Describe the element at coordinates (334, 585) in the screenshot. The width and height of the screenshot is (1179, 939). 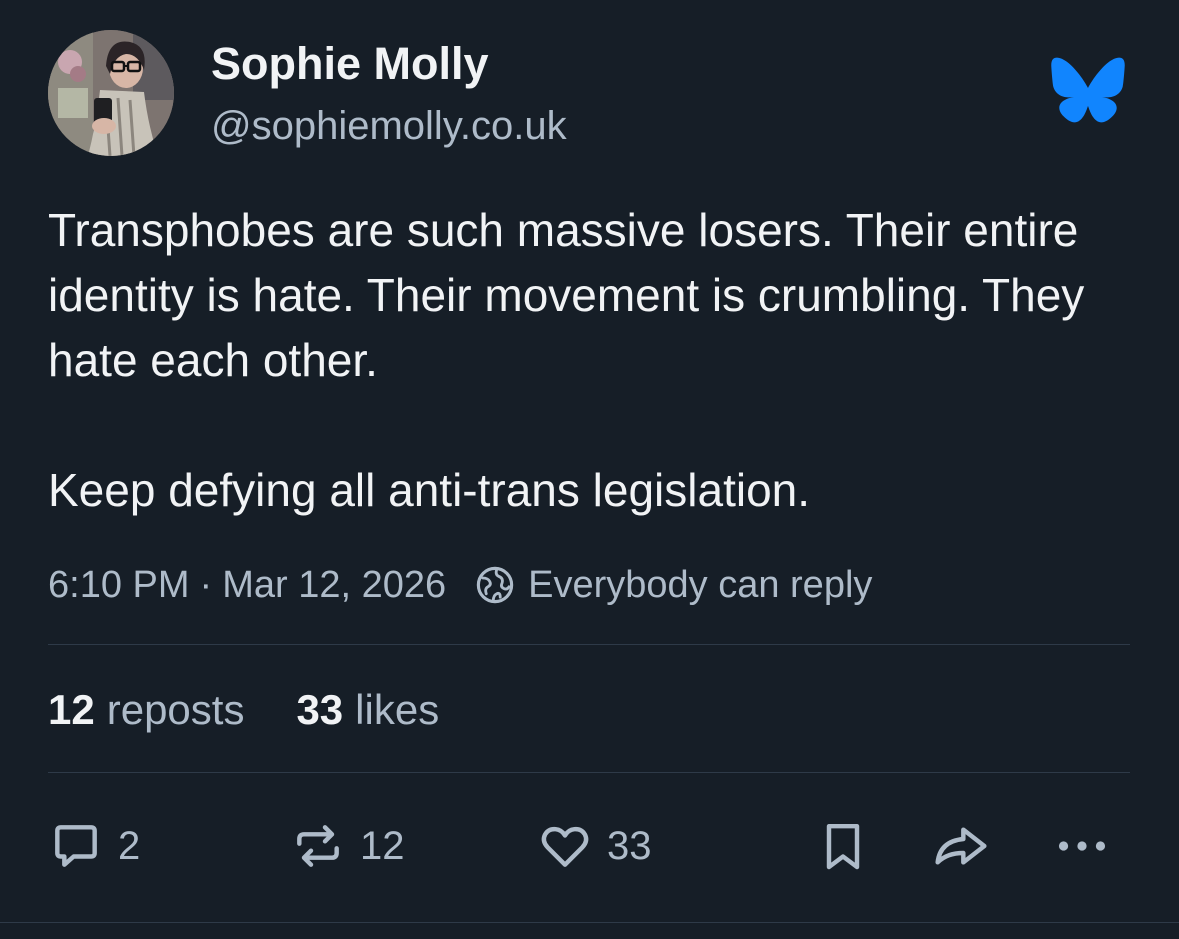
I see `post-date: Mar 12, 2026` at that location.